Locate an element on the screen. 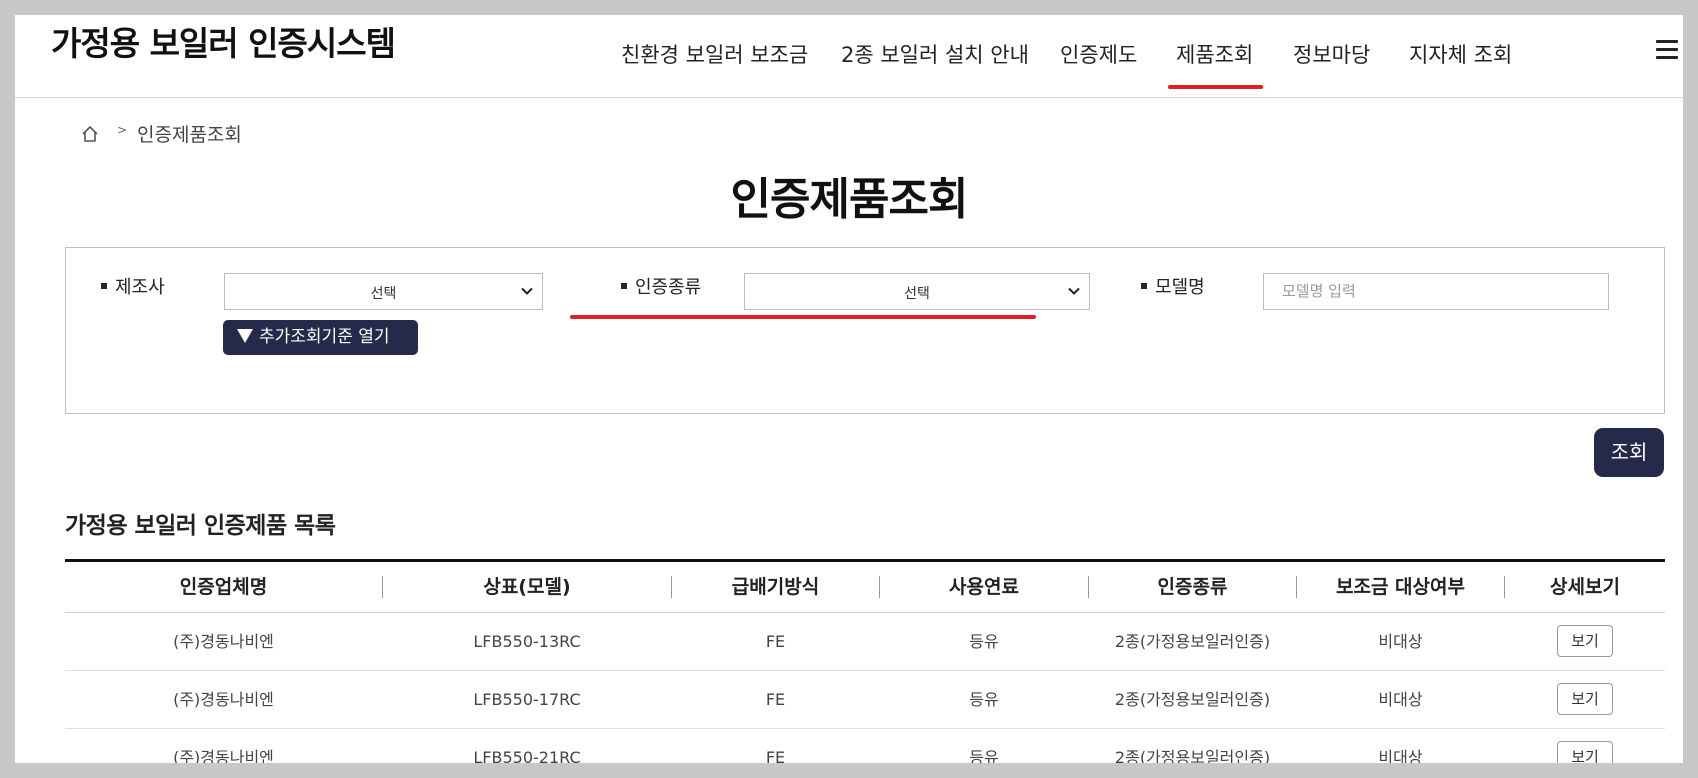  model-name-input: 모델명 입력 is located at coordinates (1436, 291).